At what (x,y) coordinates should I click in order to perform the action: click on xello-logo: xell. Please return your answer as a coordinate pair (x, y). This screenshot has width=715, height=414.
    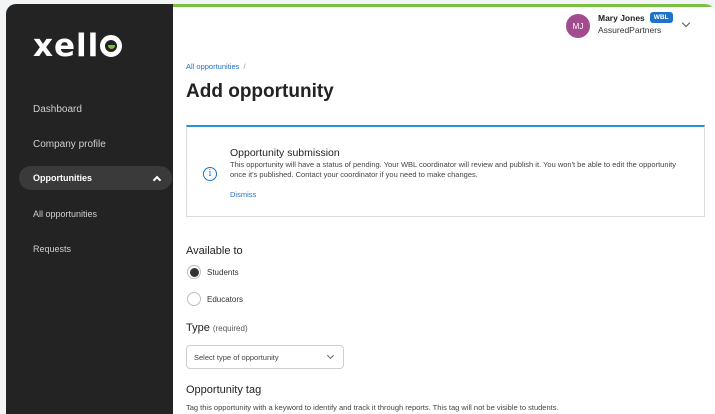
    Looking at the image, I should click on (78, 46).